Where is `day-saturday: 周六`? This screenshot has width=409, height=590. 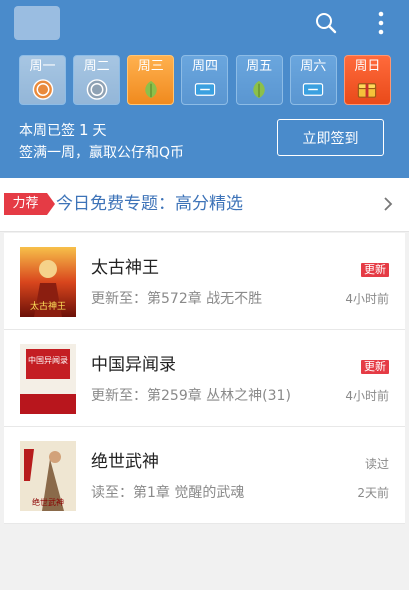
day-saturday: 周六 is located at coordinates (313, 80).